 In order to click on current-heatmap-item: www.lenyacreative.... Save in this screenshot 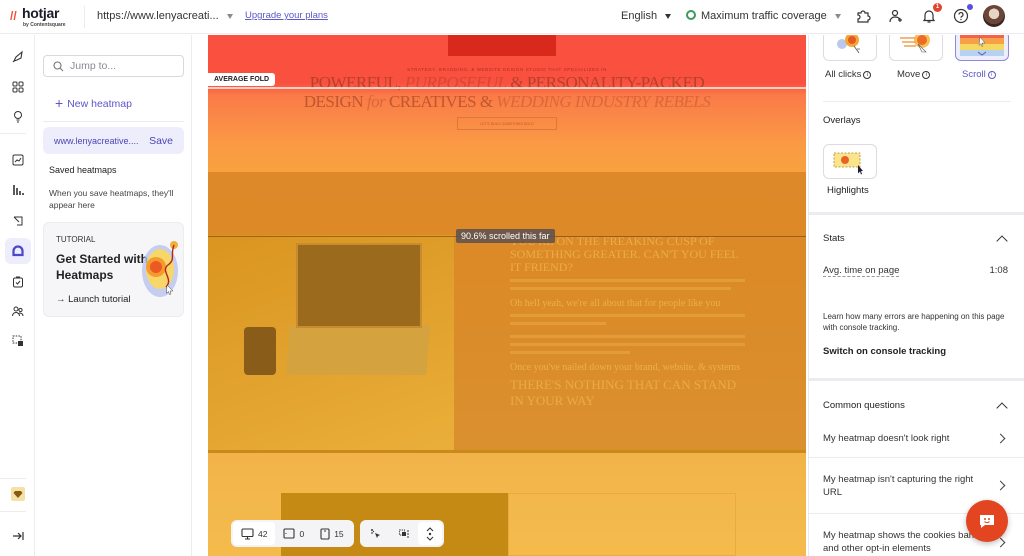, I will do `click(113, 140)`.